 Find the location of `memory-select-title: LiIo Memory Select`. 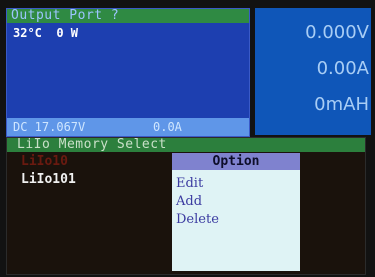

memory-select-title: LiIo Memory Select is located at coordinates (92, 144).